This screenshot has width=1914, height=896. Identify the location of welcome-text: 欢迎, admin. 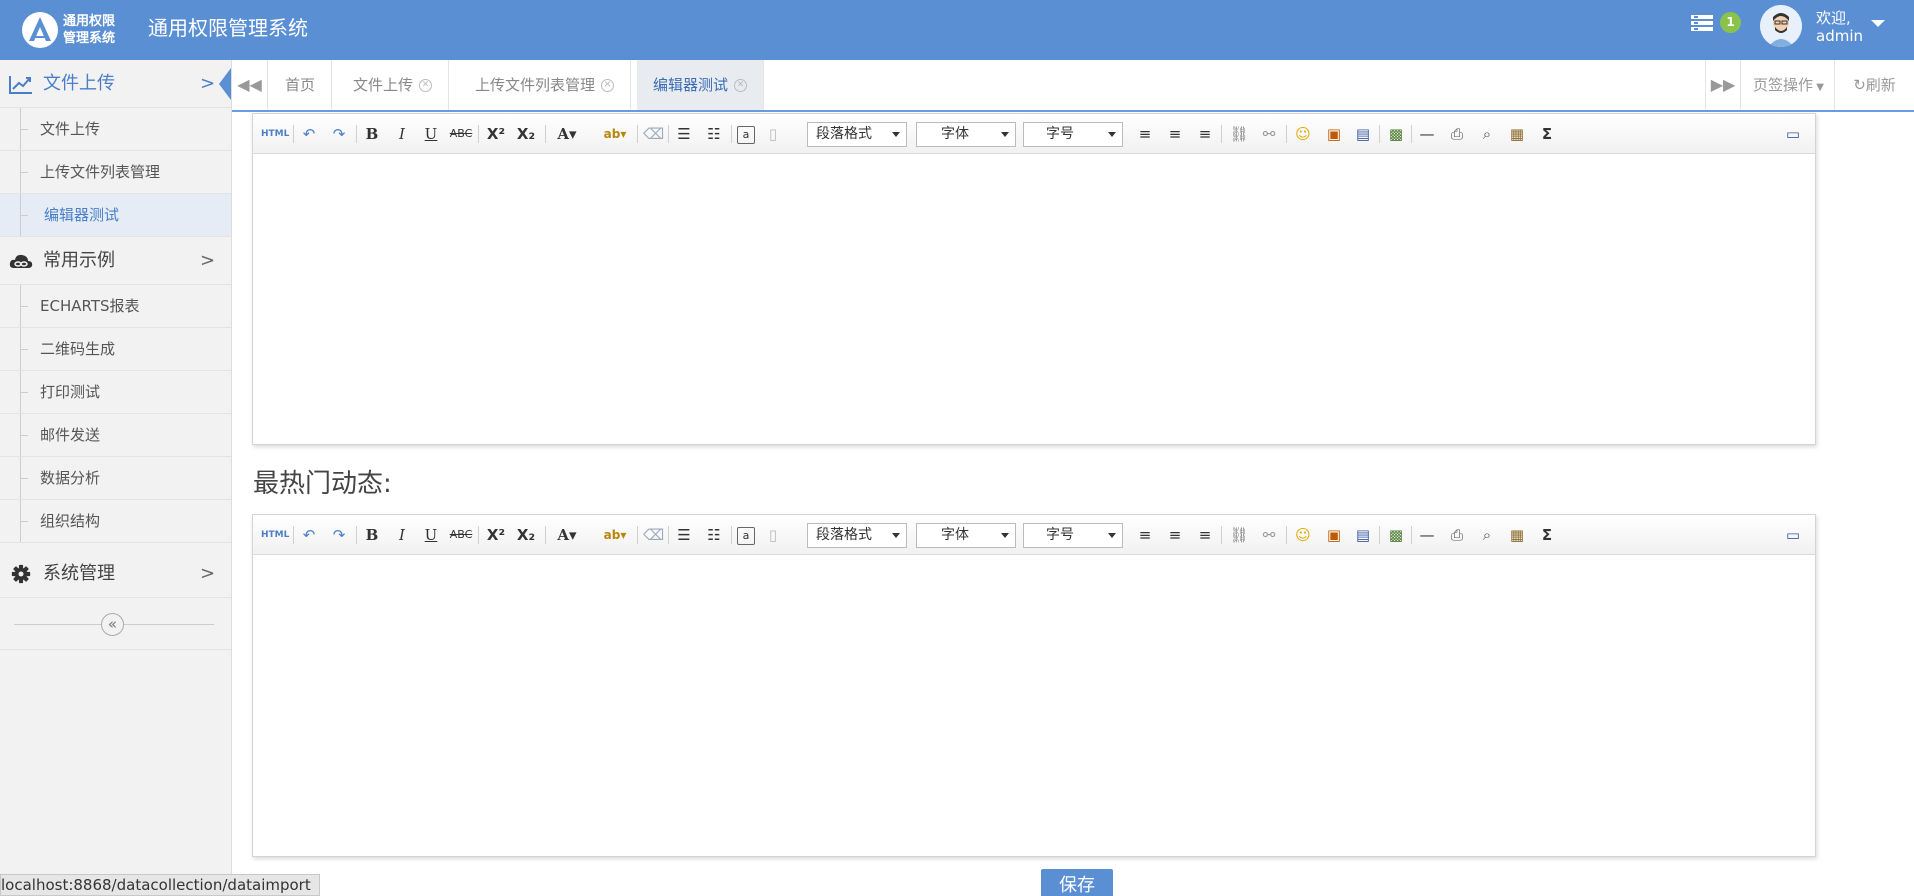
(1839, 27).